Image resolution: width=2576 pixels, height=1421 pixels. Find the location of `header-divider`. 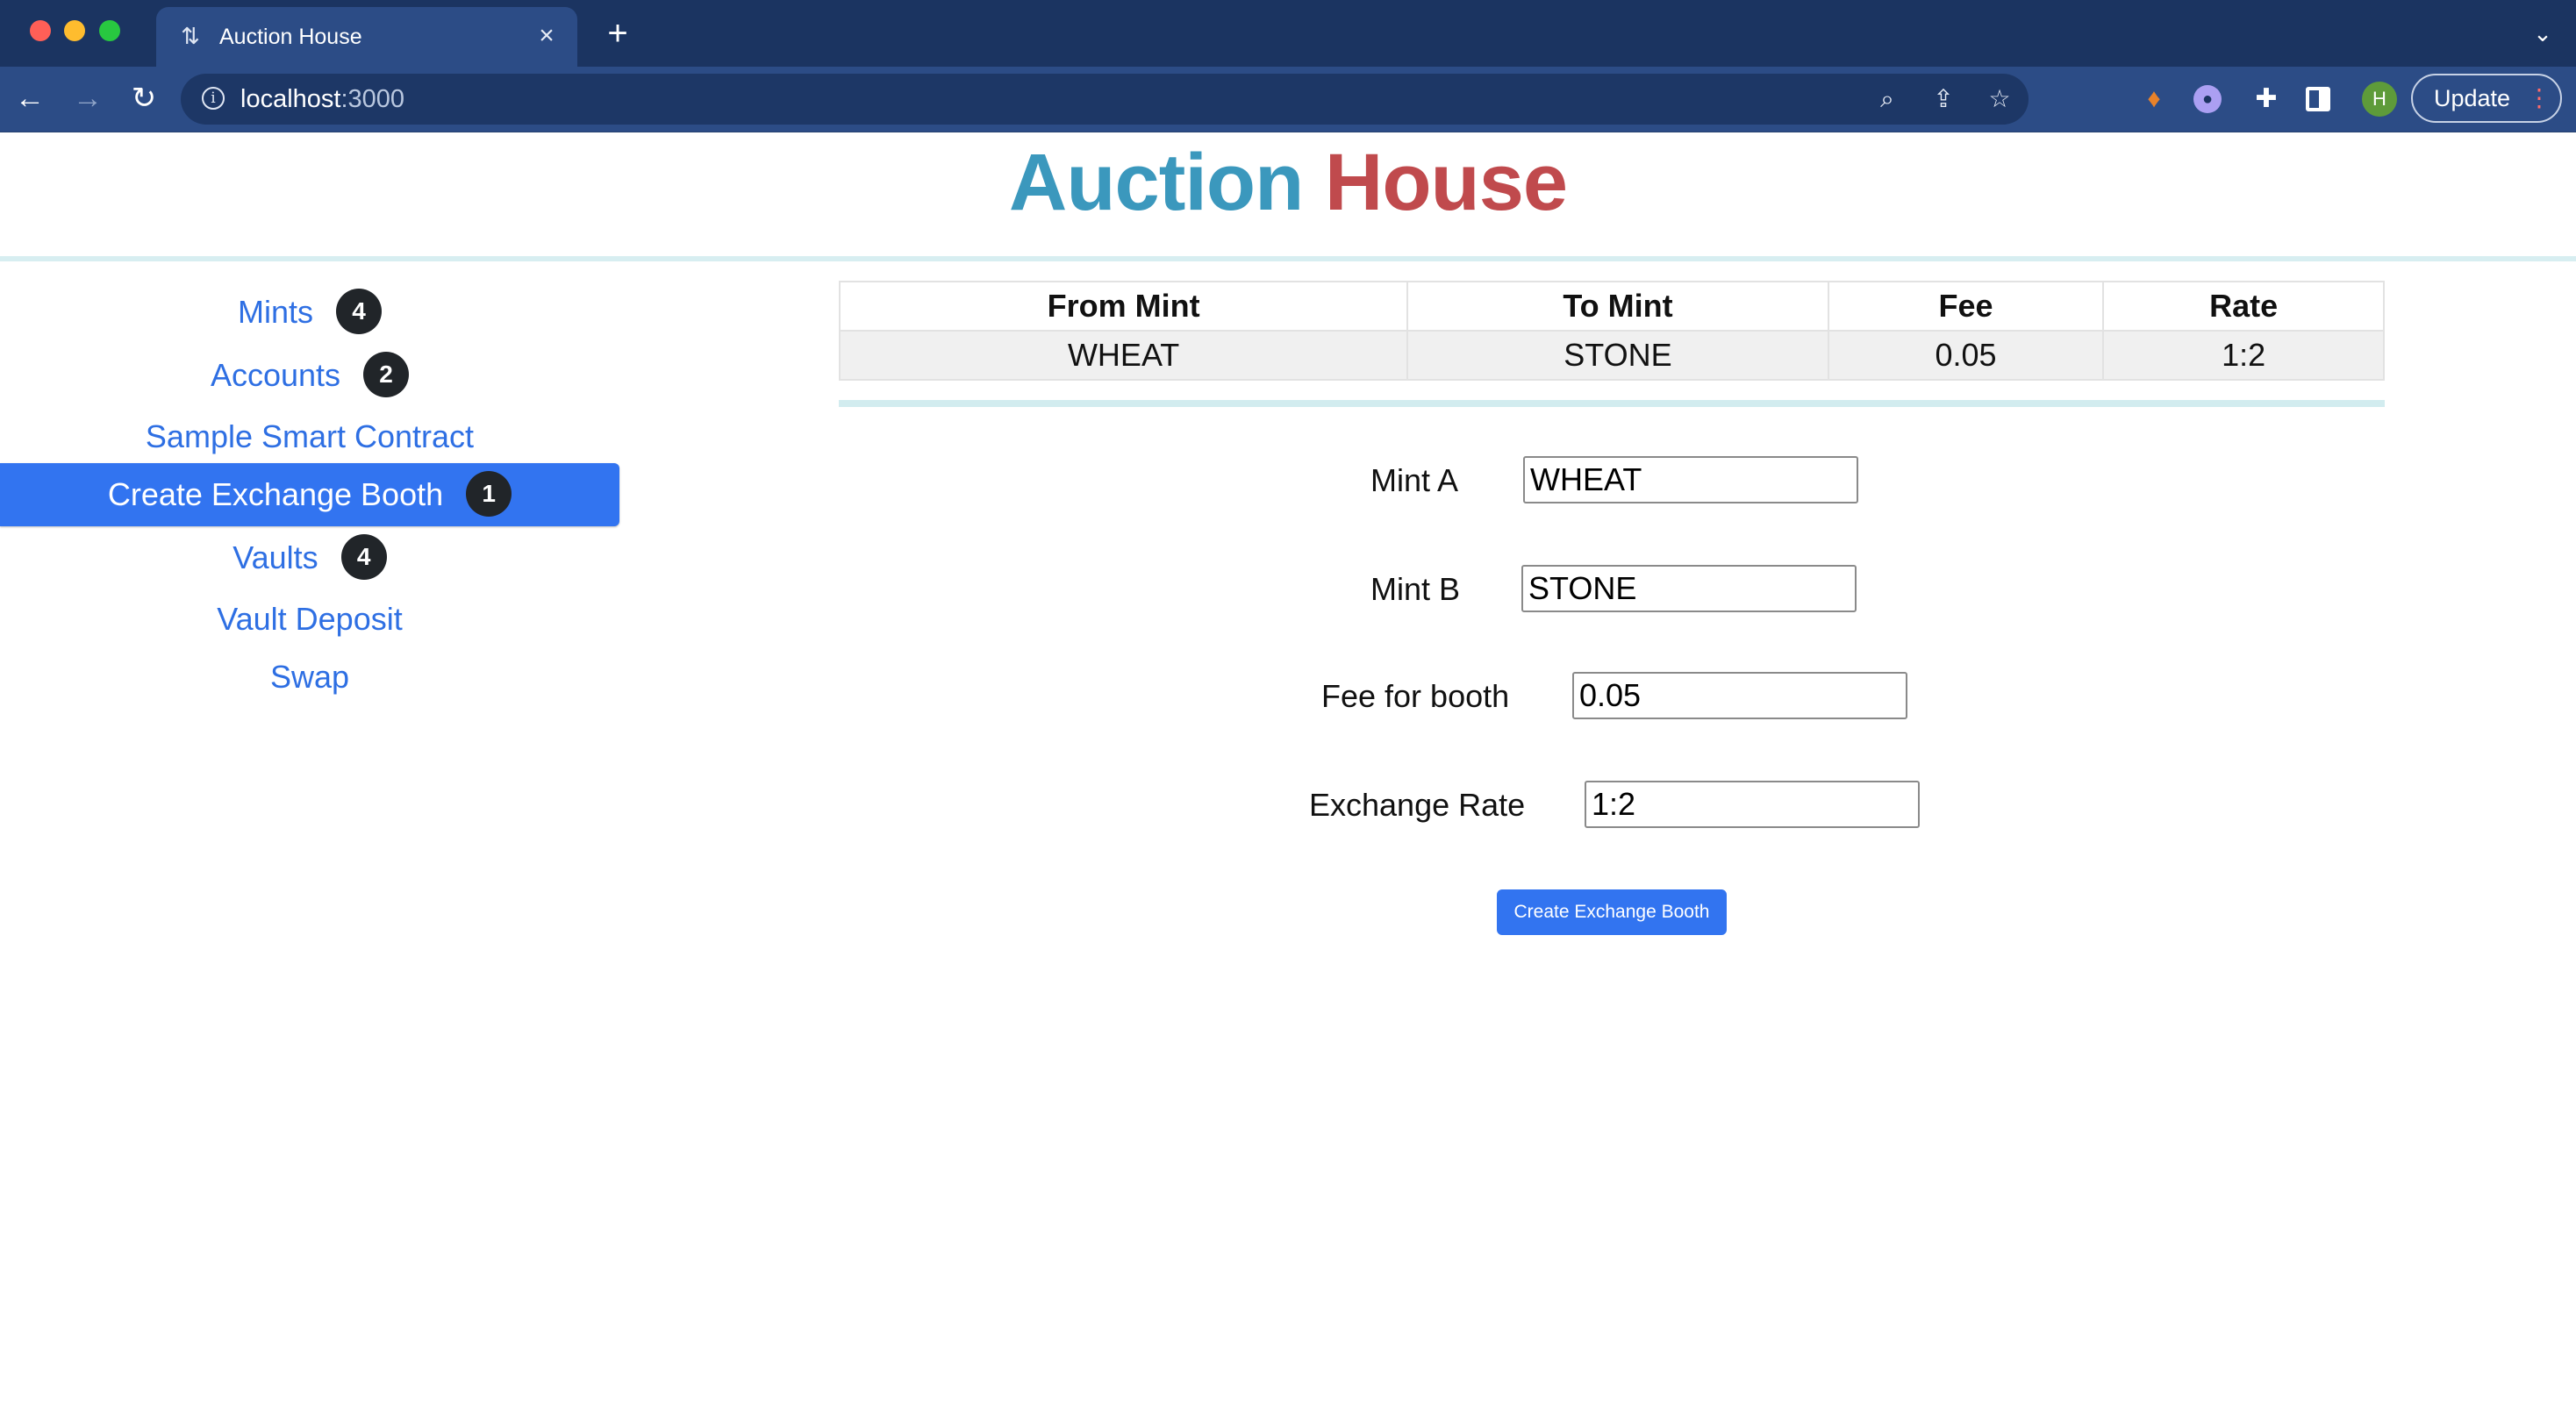

header-divider is located at coordinates (1288, 259).